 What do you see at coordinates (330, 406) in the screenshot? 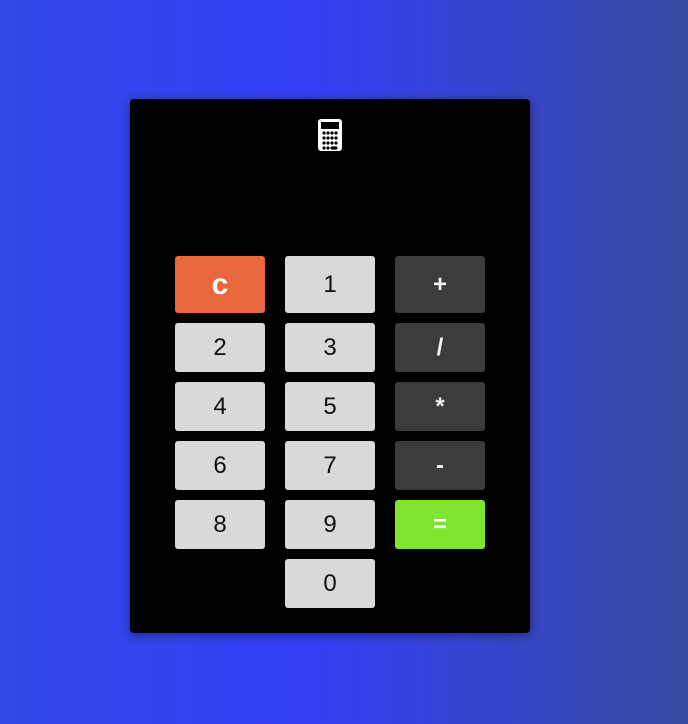
I see `digit-5-button: 5` at bounding box center [330, 406].